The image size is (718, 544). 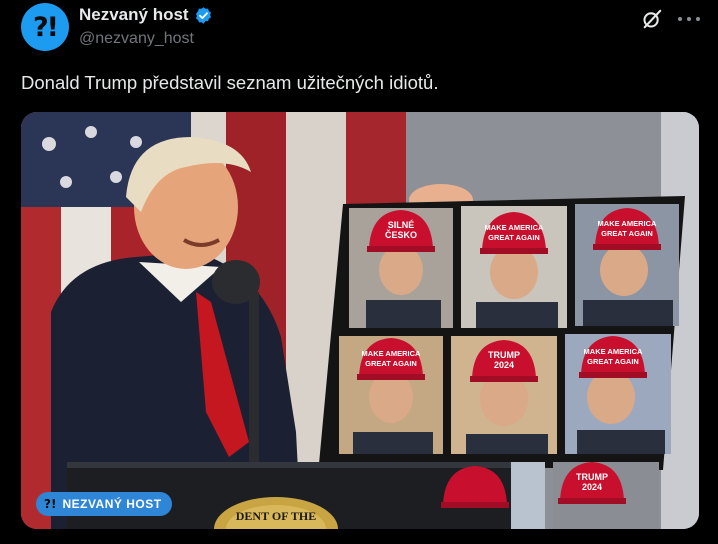 I want to click on verified-badge-icon, so click(x=203, y=15).